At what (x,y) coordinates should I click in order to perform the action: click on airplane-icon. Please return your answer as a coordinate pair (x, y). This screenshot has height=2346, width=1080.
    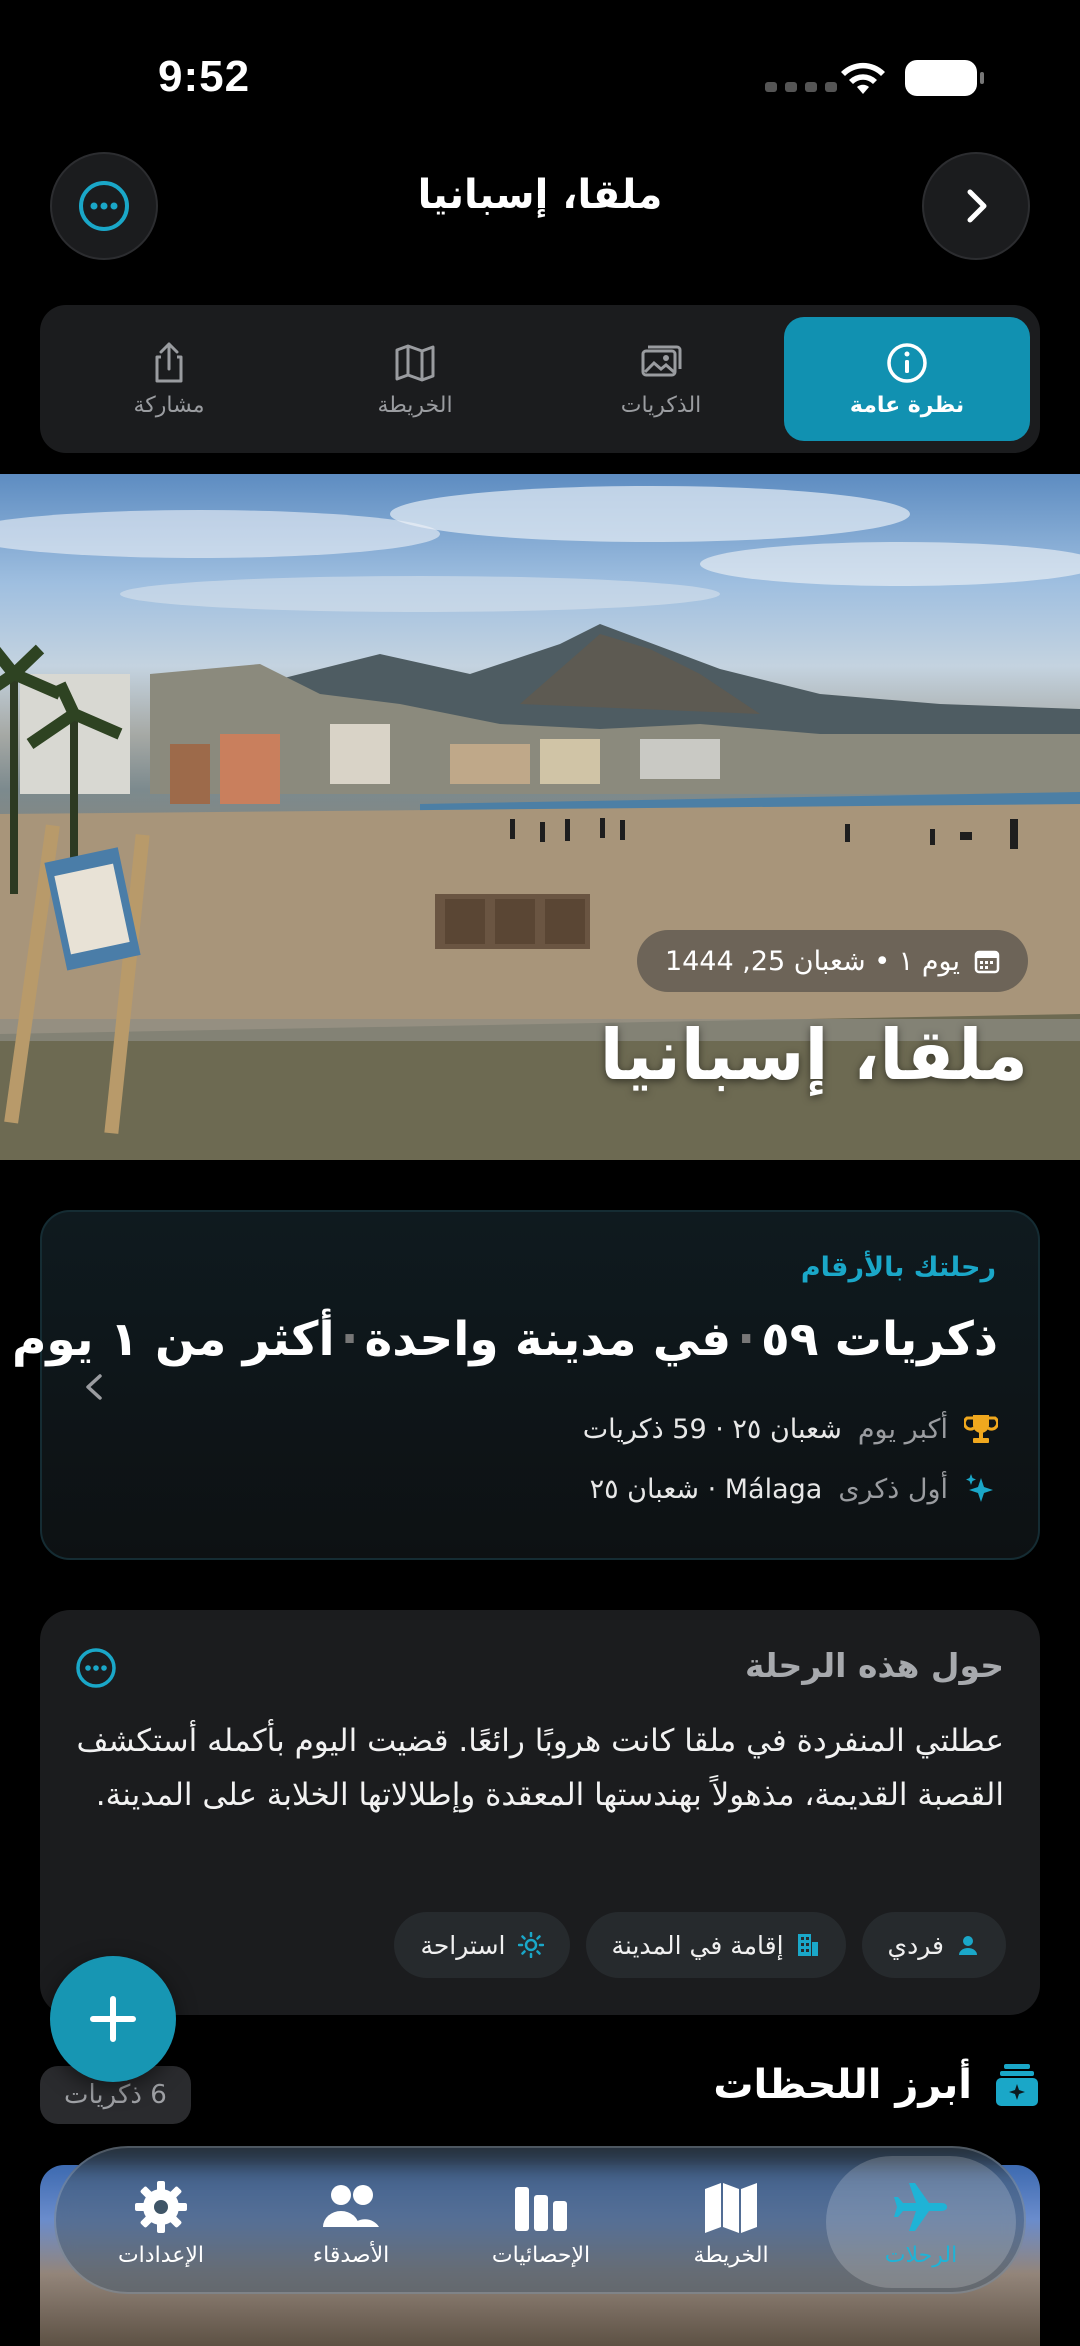
    Looking at the image, I should click on (920, 2206).